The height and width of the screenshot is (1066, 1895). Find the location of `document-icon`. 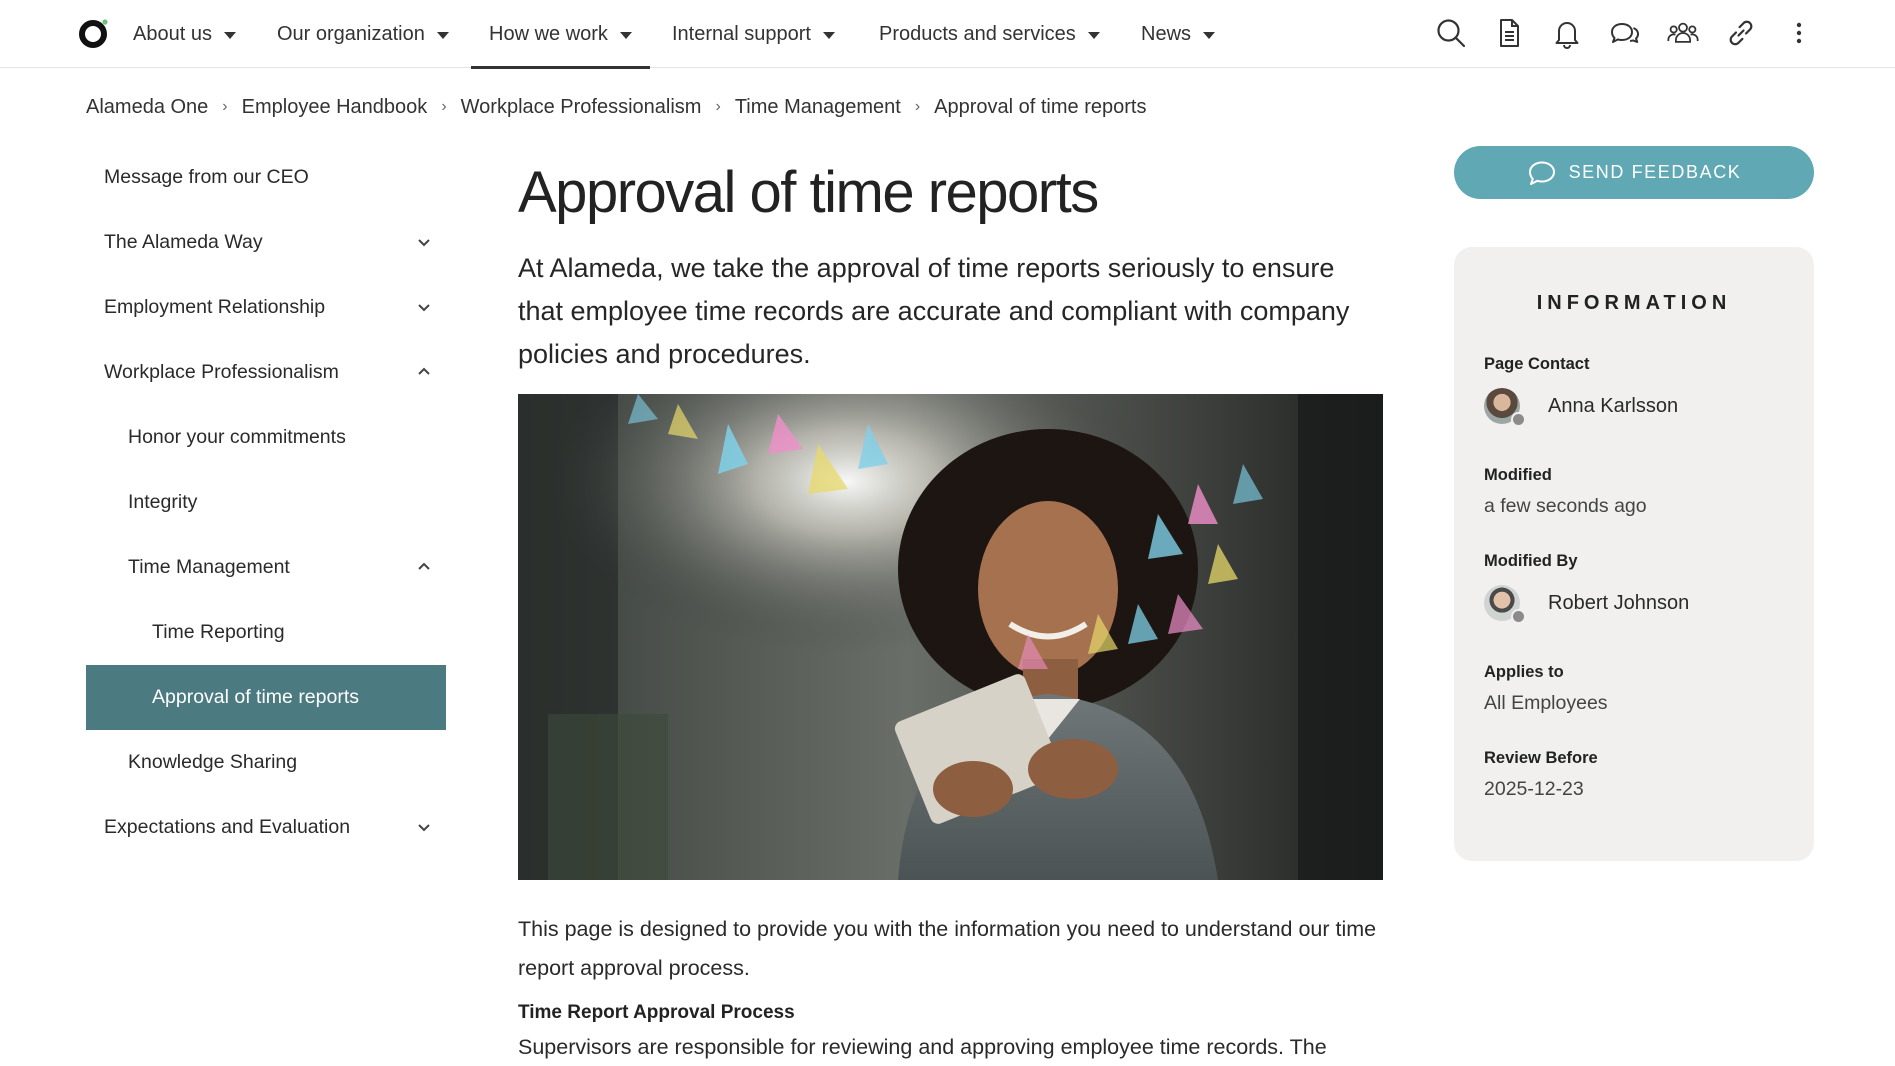

document-icon is located at coordinates (1509, 33).